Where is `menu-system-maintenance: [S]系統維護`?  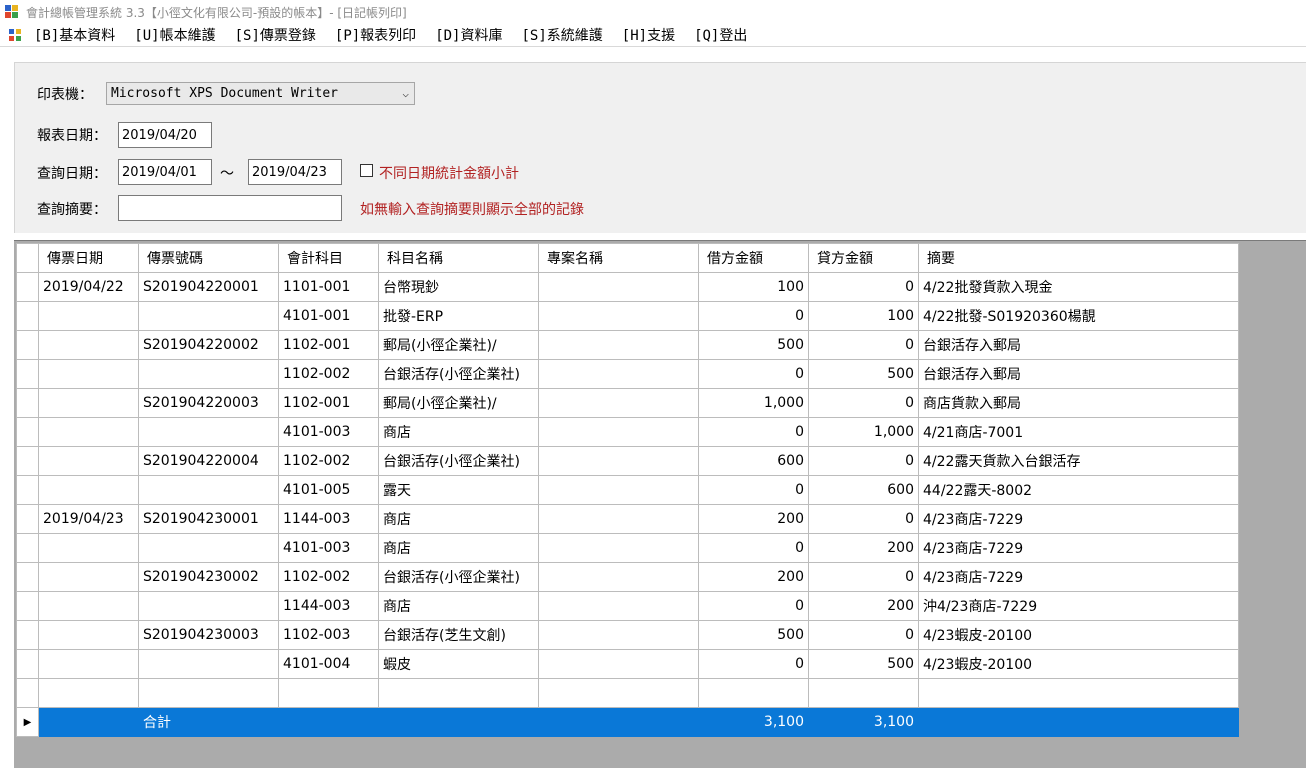 menu-system-maintenance: [S]系統維護 is located at coordinates (561, 35).